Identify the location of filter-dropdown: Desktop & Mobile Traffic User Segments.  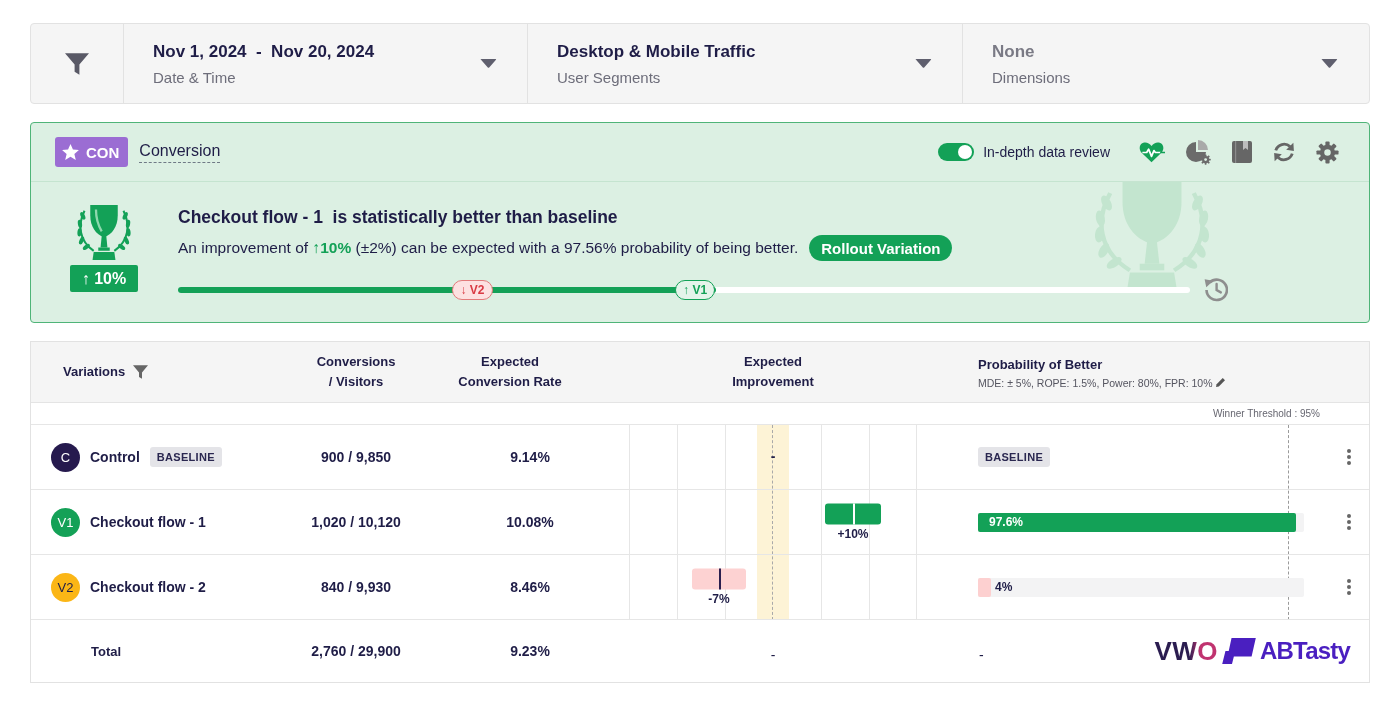
(745, 63).